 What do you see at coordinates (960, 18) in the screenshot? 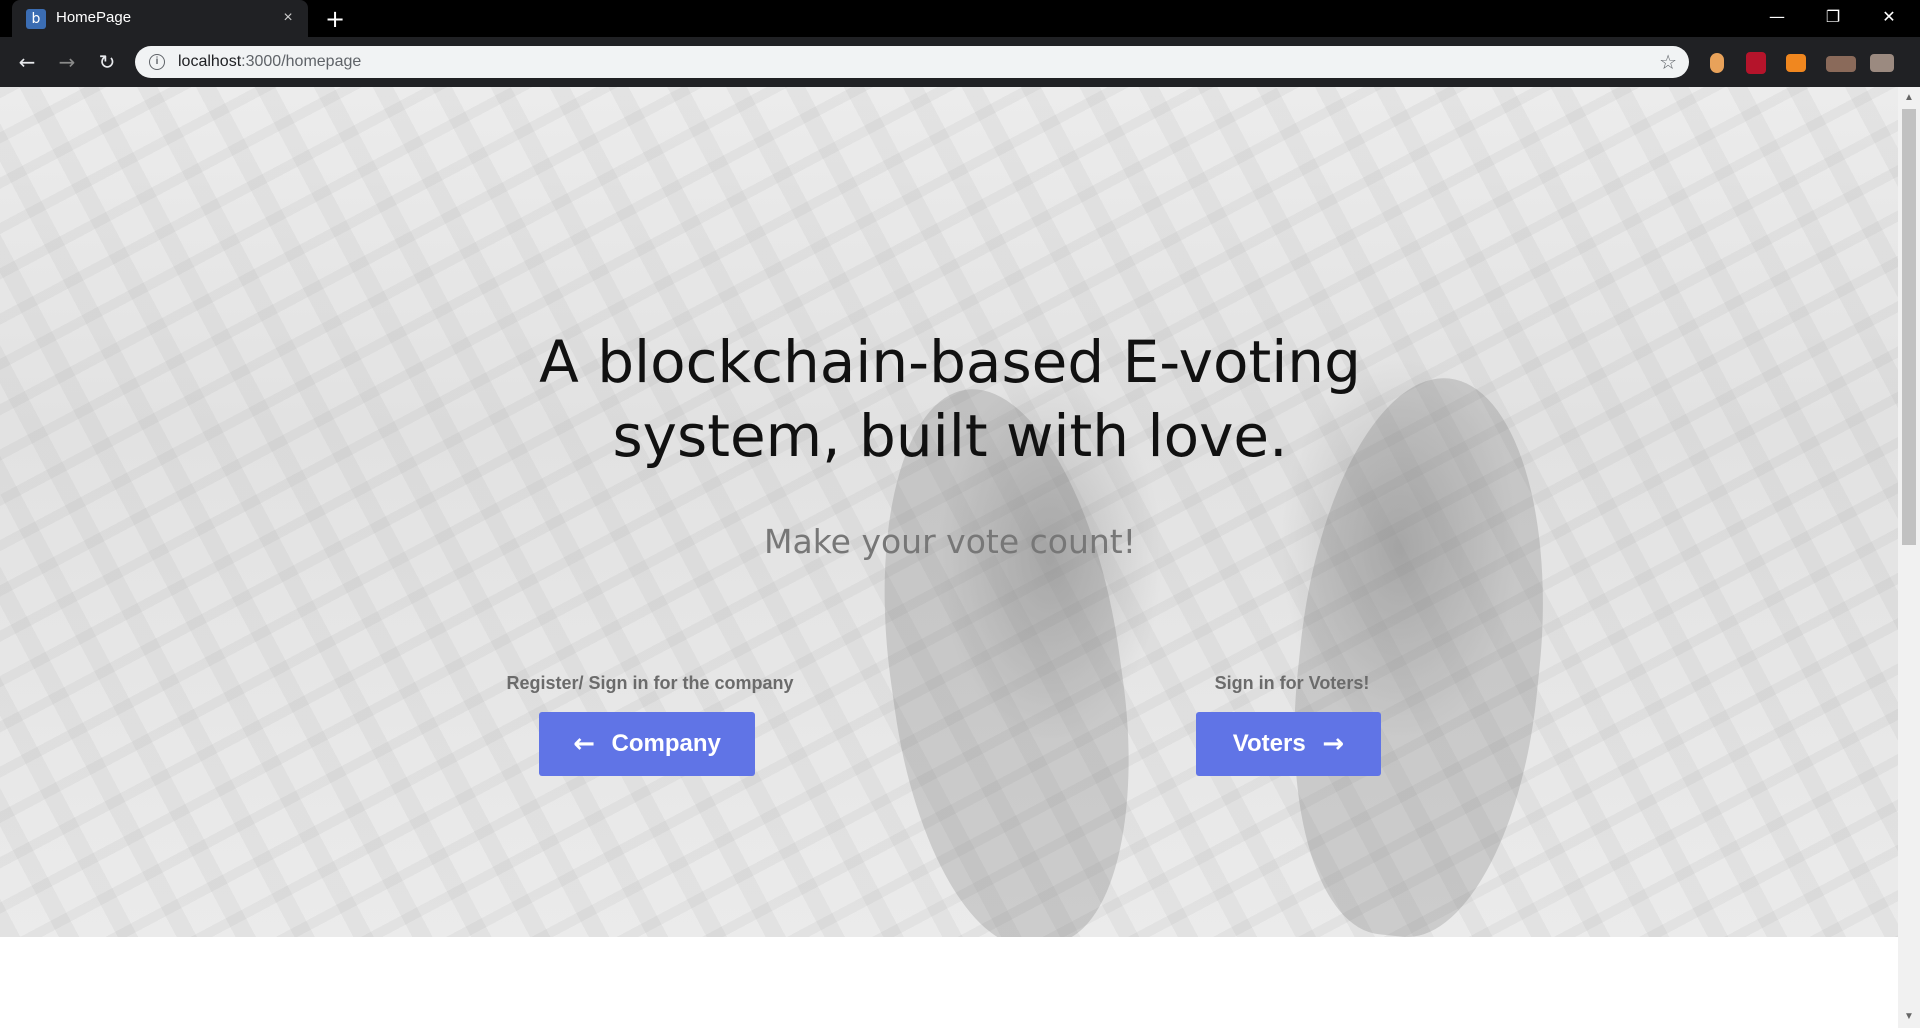
I see `tab-strip: b HomePage × + — ❐ ✕` at bounding box center [960, 18].